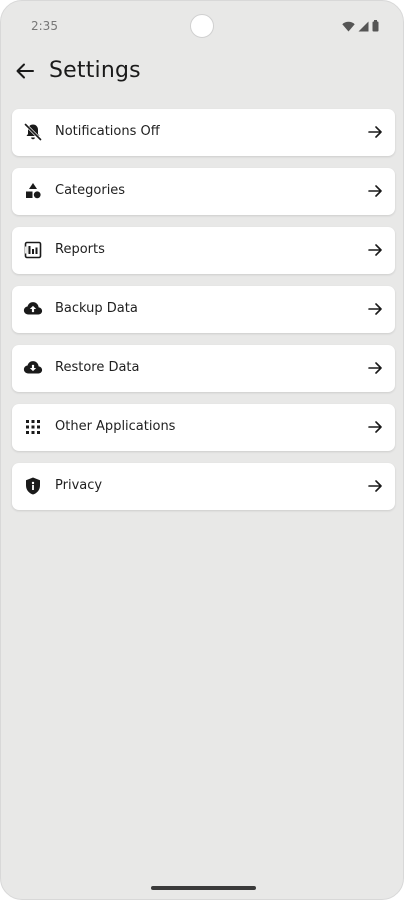 This screenshot has height=900, width=404. Describe the element at coordinates (375, 26) in the screenshot. I see `battery-icon` at that location.